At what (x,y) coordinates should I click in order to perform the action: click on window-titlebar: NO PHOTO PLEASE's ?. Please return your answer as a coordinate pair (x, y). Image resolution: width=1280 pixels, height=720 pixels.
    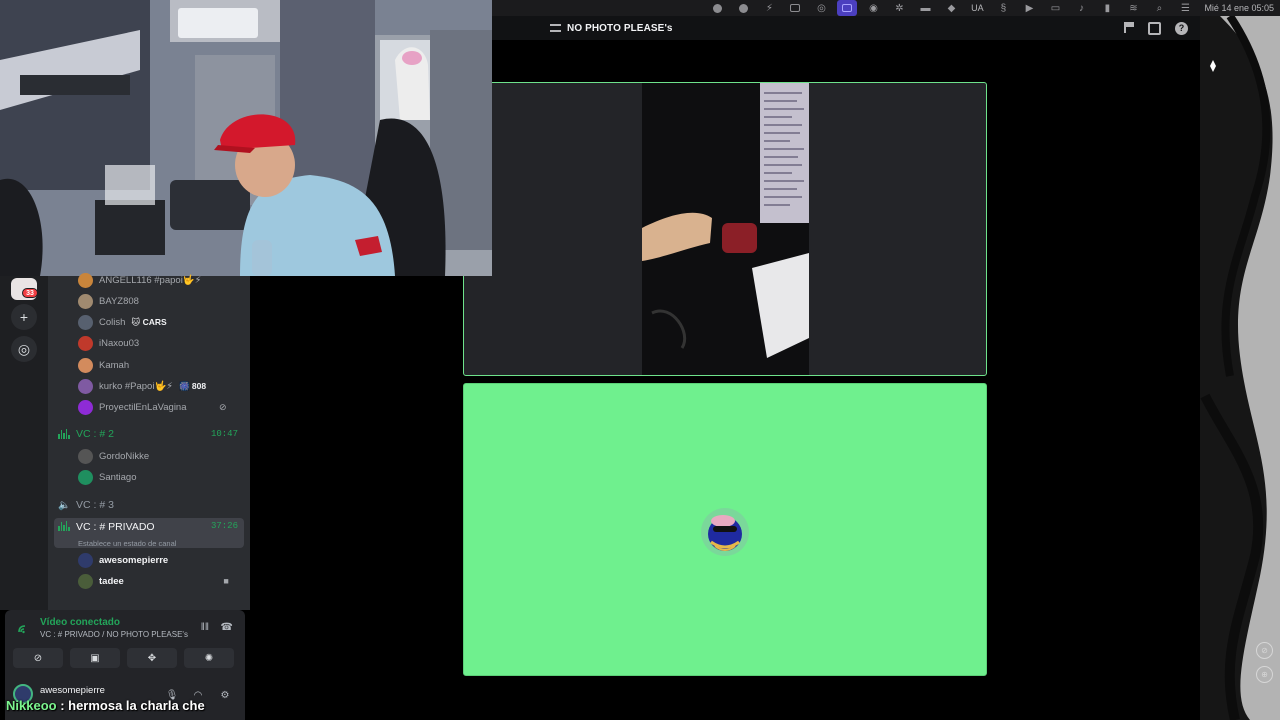
    Looking at the image, I should click on (846, 28).